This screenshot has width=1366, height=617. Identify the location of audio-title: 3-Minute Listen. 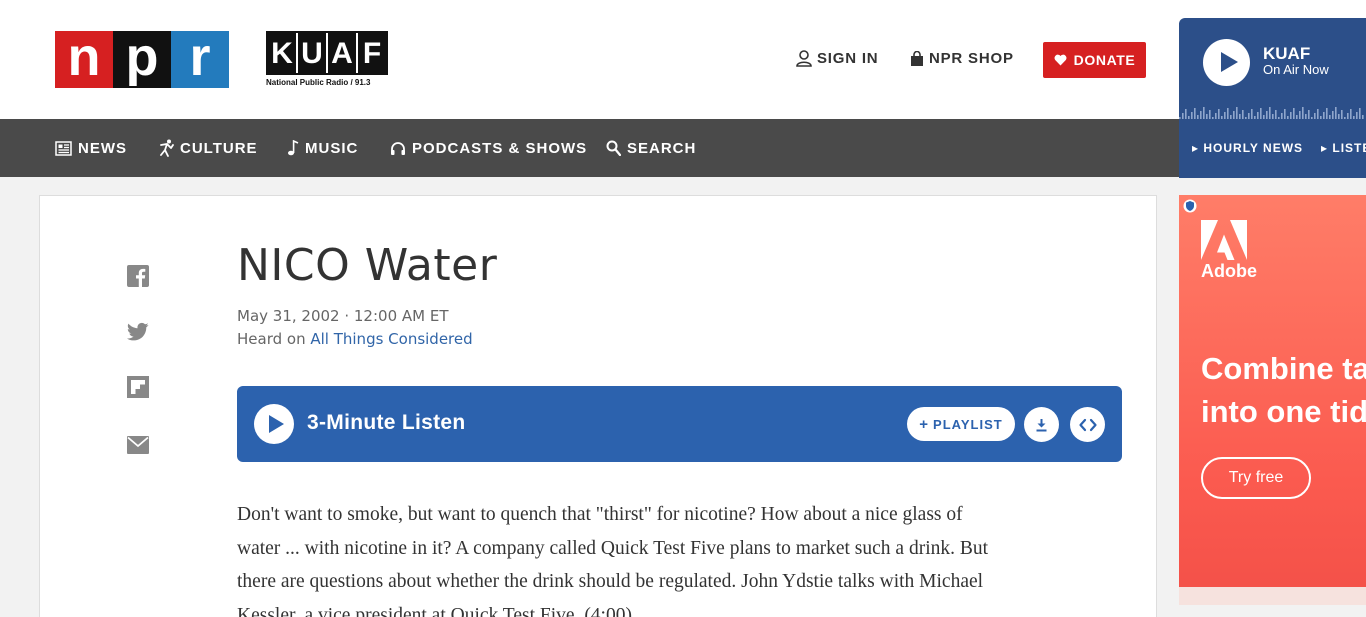
(386, 422).